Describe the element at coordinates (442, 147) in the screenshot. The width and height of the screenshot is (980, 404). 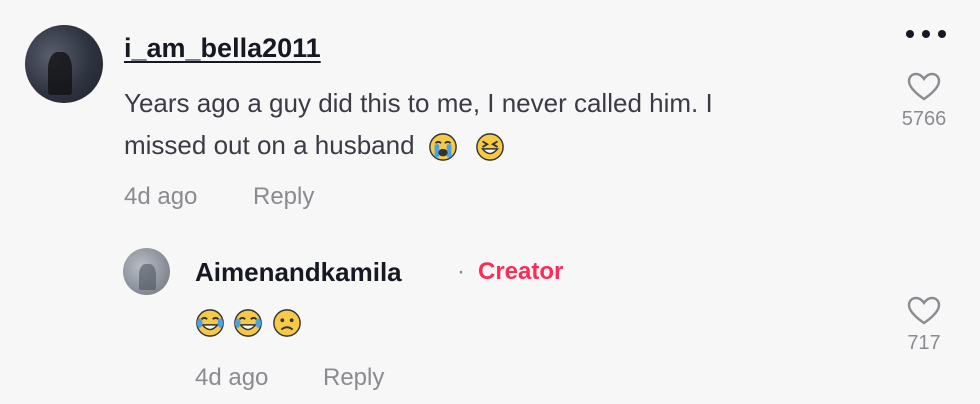
I see `loudly-crying-face-icon` at that location.